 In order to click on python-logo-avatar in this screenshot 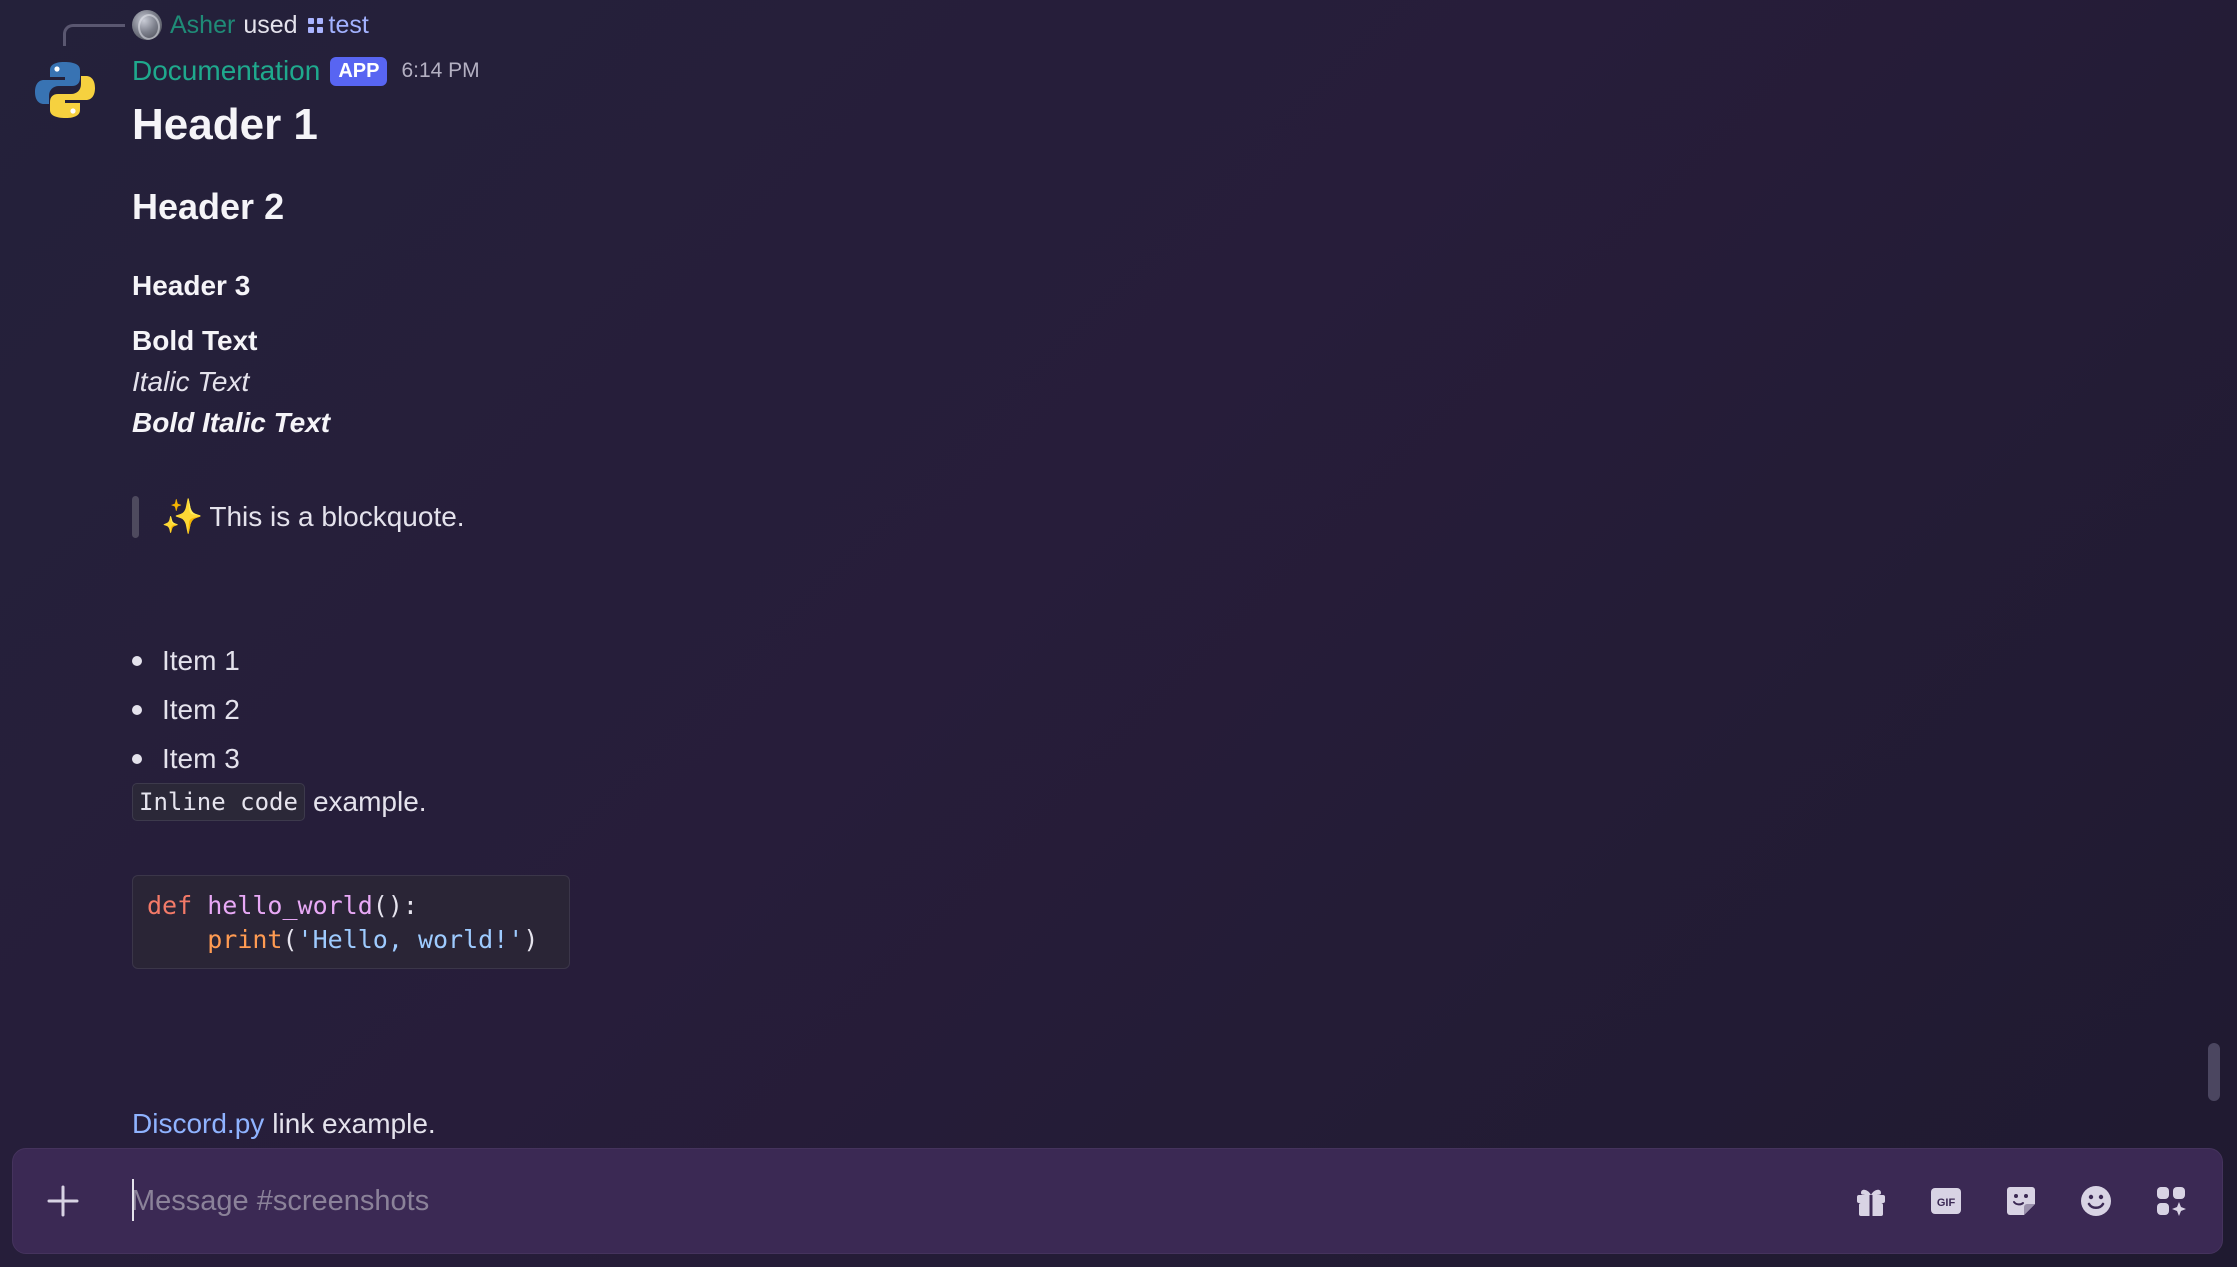, I will do `click(65, 90)`.